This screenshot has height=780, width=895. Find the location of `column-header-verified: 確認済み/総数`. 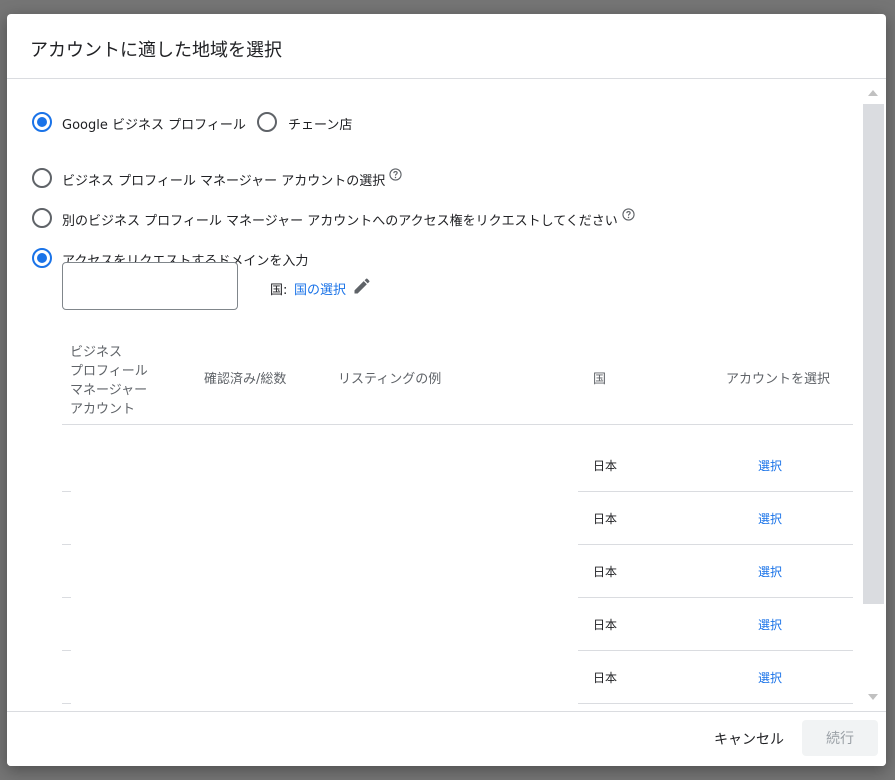

column-header-verified: 確認済み/総数 is located at coordinates (245, 379).